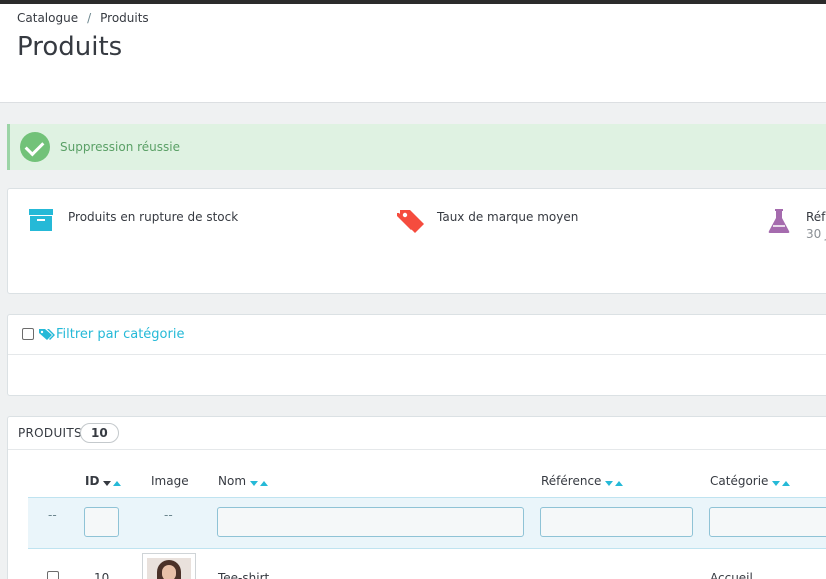  I want to click on column-header-category: Catégorie, so click(750, 481).